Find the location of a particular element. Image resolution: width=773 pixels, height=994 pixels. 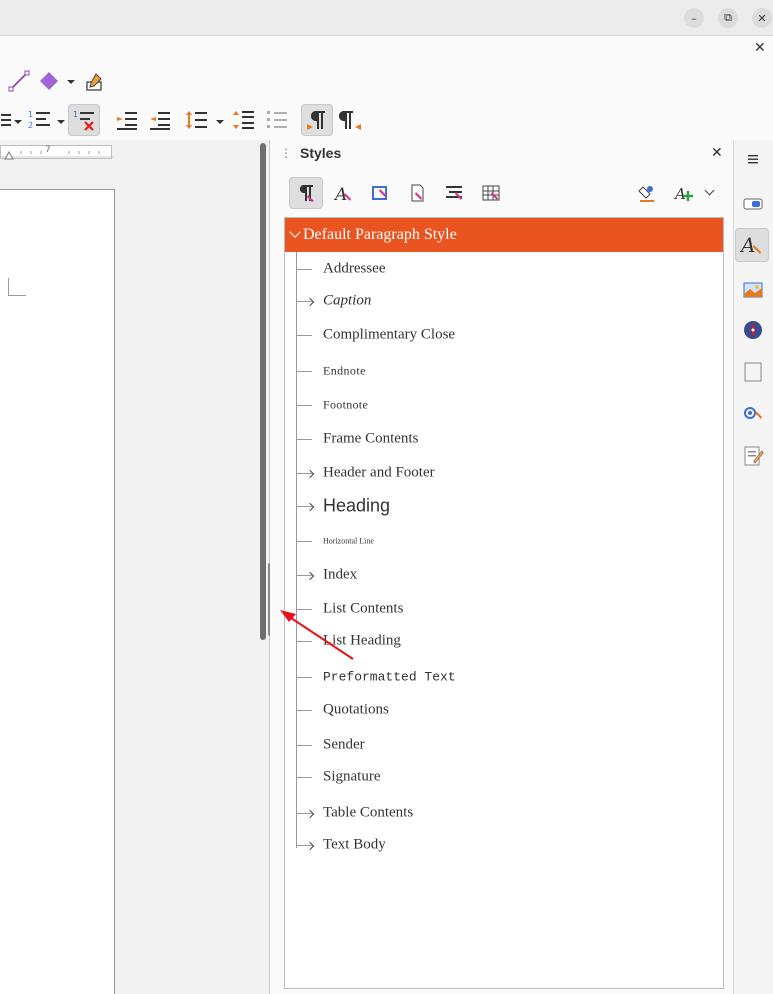

tab-page is located at coordinates (753, 372).